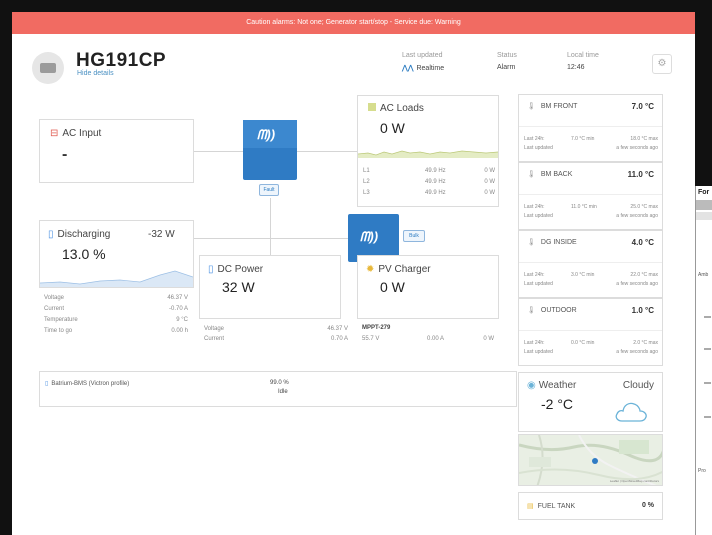 This screenshot has width=712, height=535. I want to click on dc-power-details: Voltage 46.37 V Current 0.70 A, so click(273, 336).